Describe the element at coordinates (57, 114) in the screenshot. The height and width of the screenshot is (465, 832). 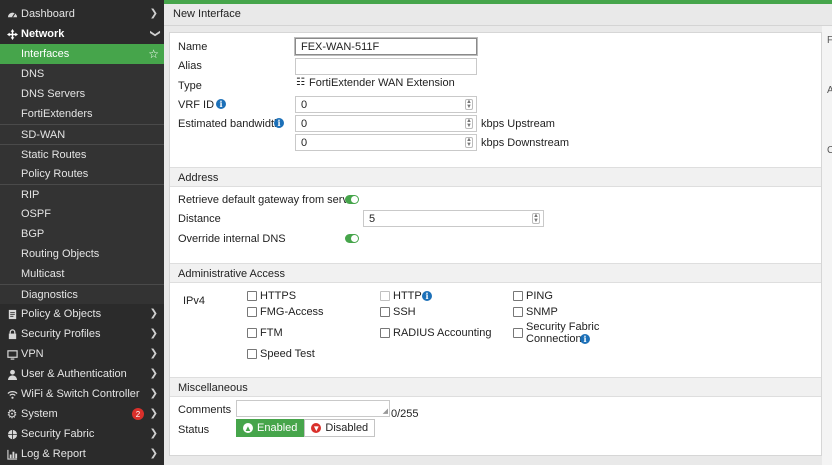
I see `nav-label: FortiExtenders` at that location.